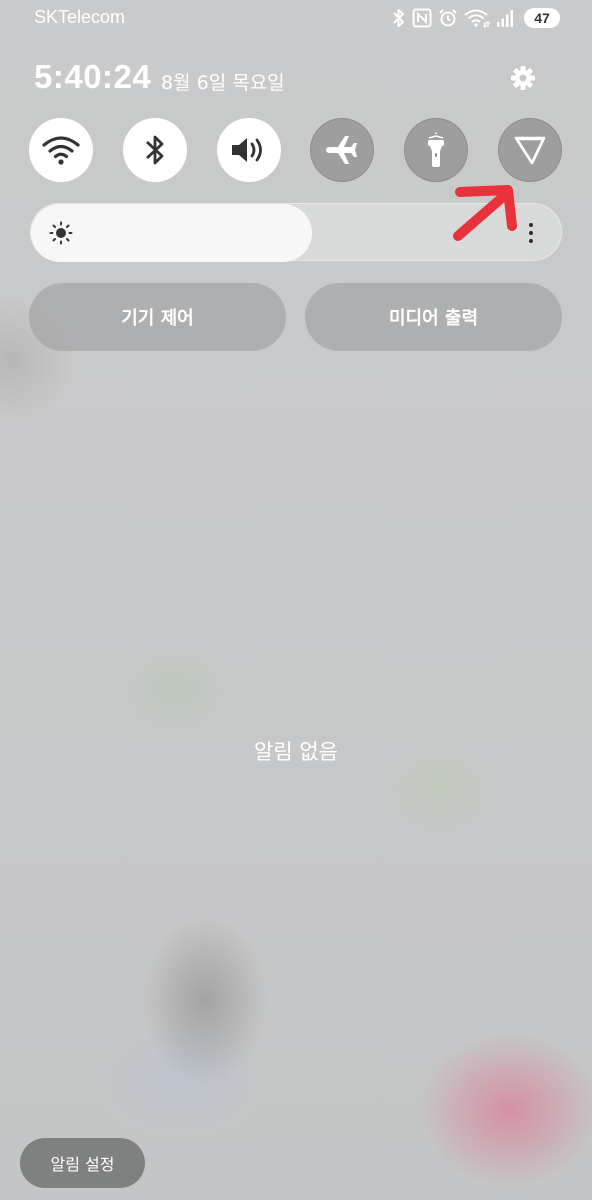  Describe the element at coordinates (80, 17) in the screenshot. I see `carrier-name: SKTelecom` at that location.